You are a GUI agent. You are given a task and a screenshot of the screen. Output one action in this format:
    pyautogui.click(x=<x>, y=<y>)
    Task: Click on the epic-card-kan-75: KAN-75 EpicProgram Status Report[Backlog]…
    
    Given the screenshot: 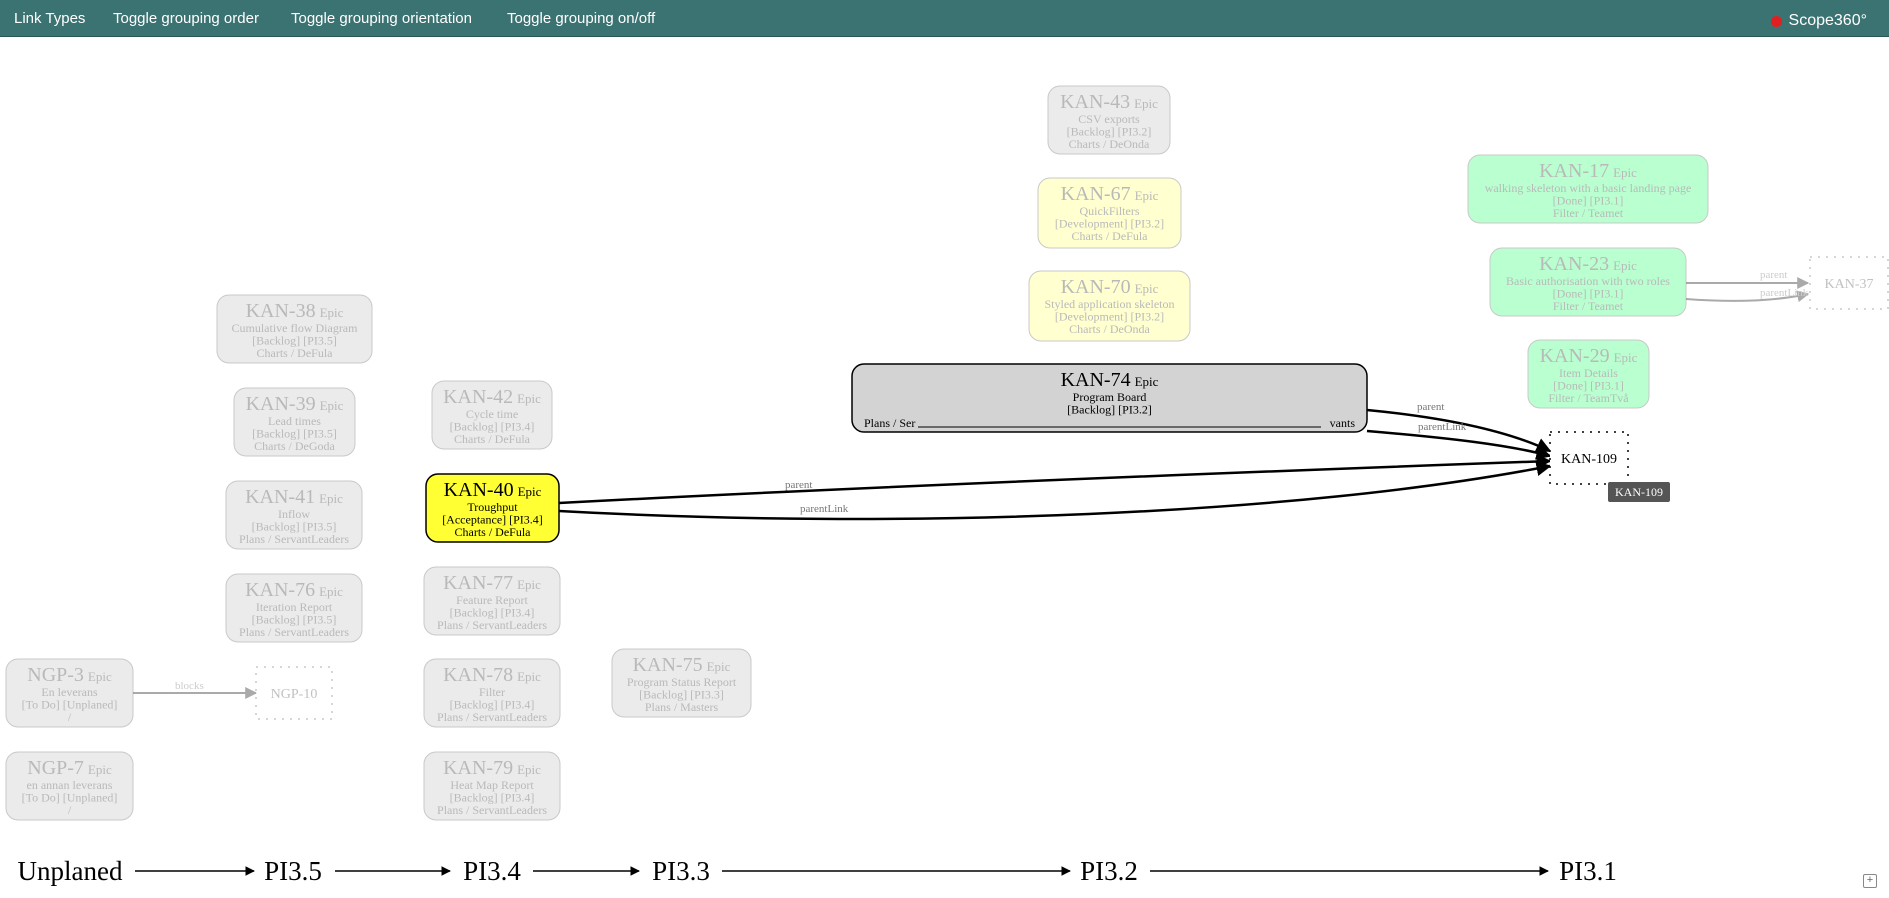 What is the action you would take?
    pyautogui.click(x=681, y=683)
    